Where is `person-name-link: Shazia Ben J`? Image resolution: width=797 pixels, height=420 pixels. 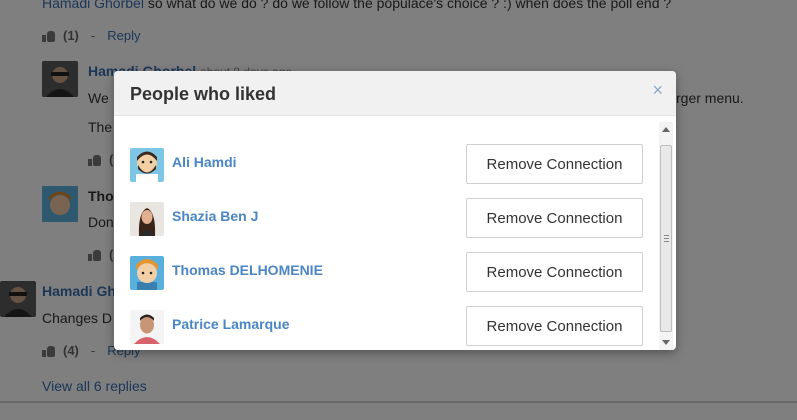
person-name-link: Shazia Ben J is located at coordinates (215, 216).